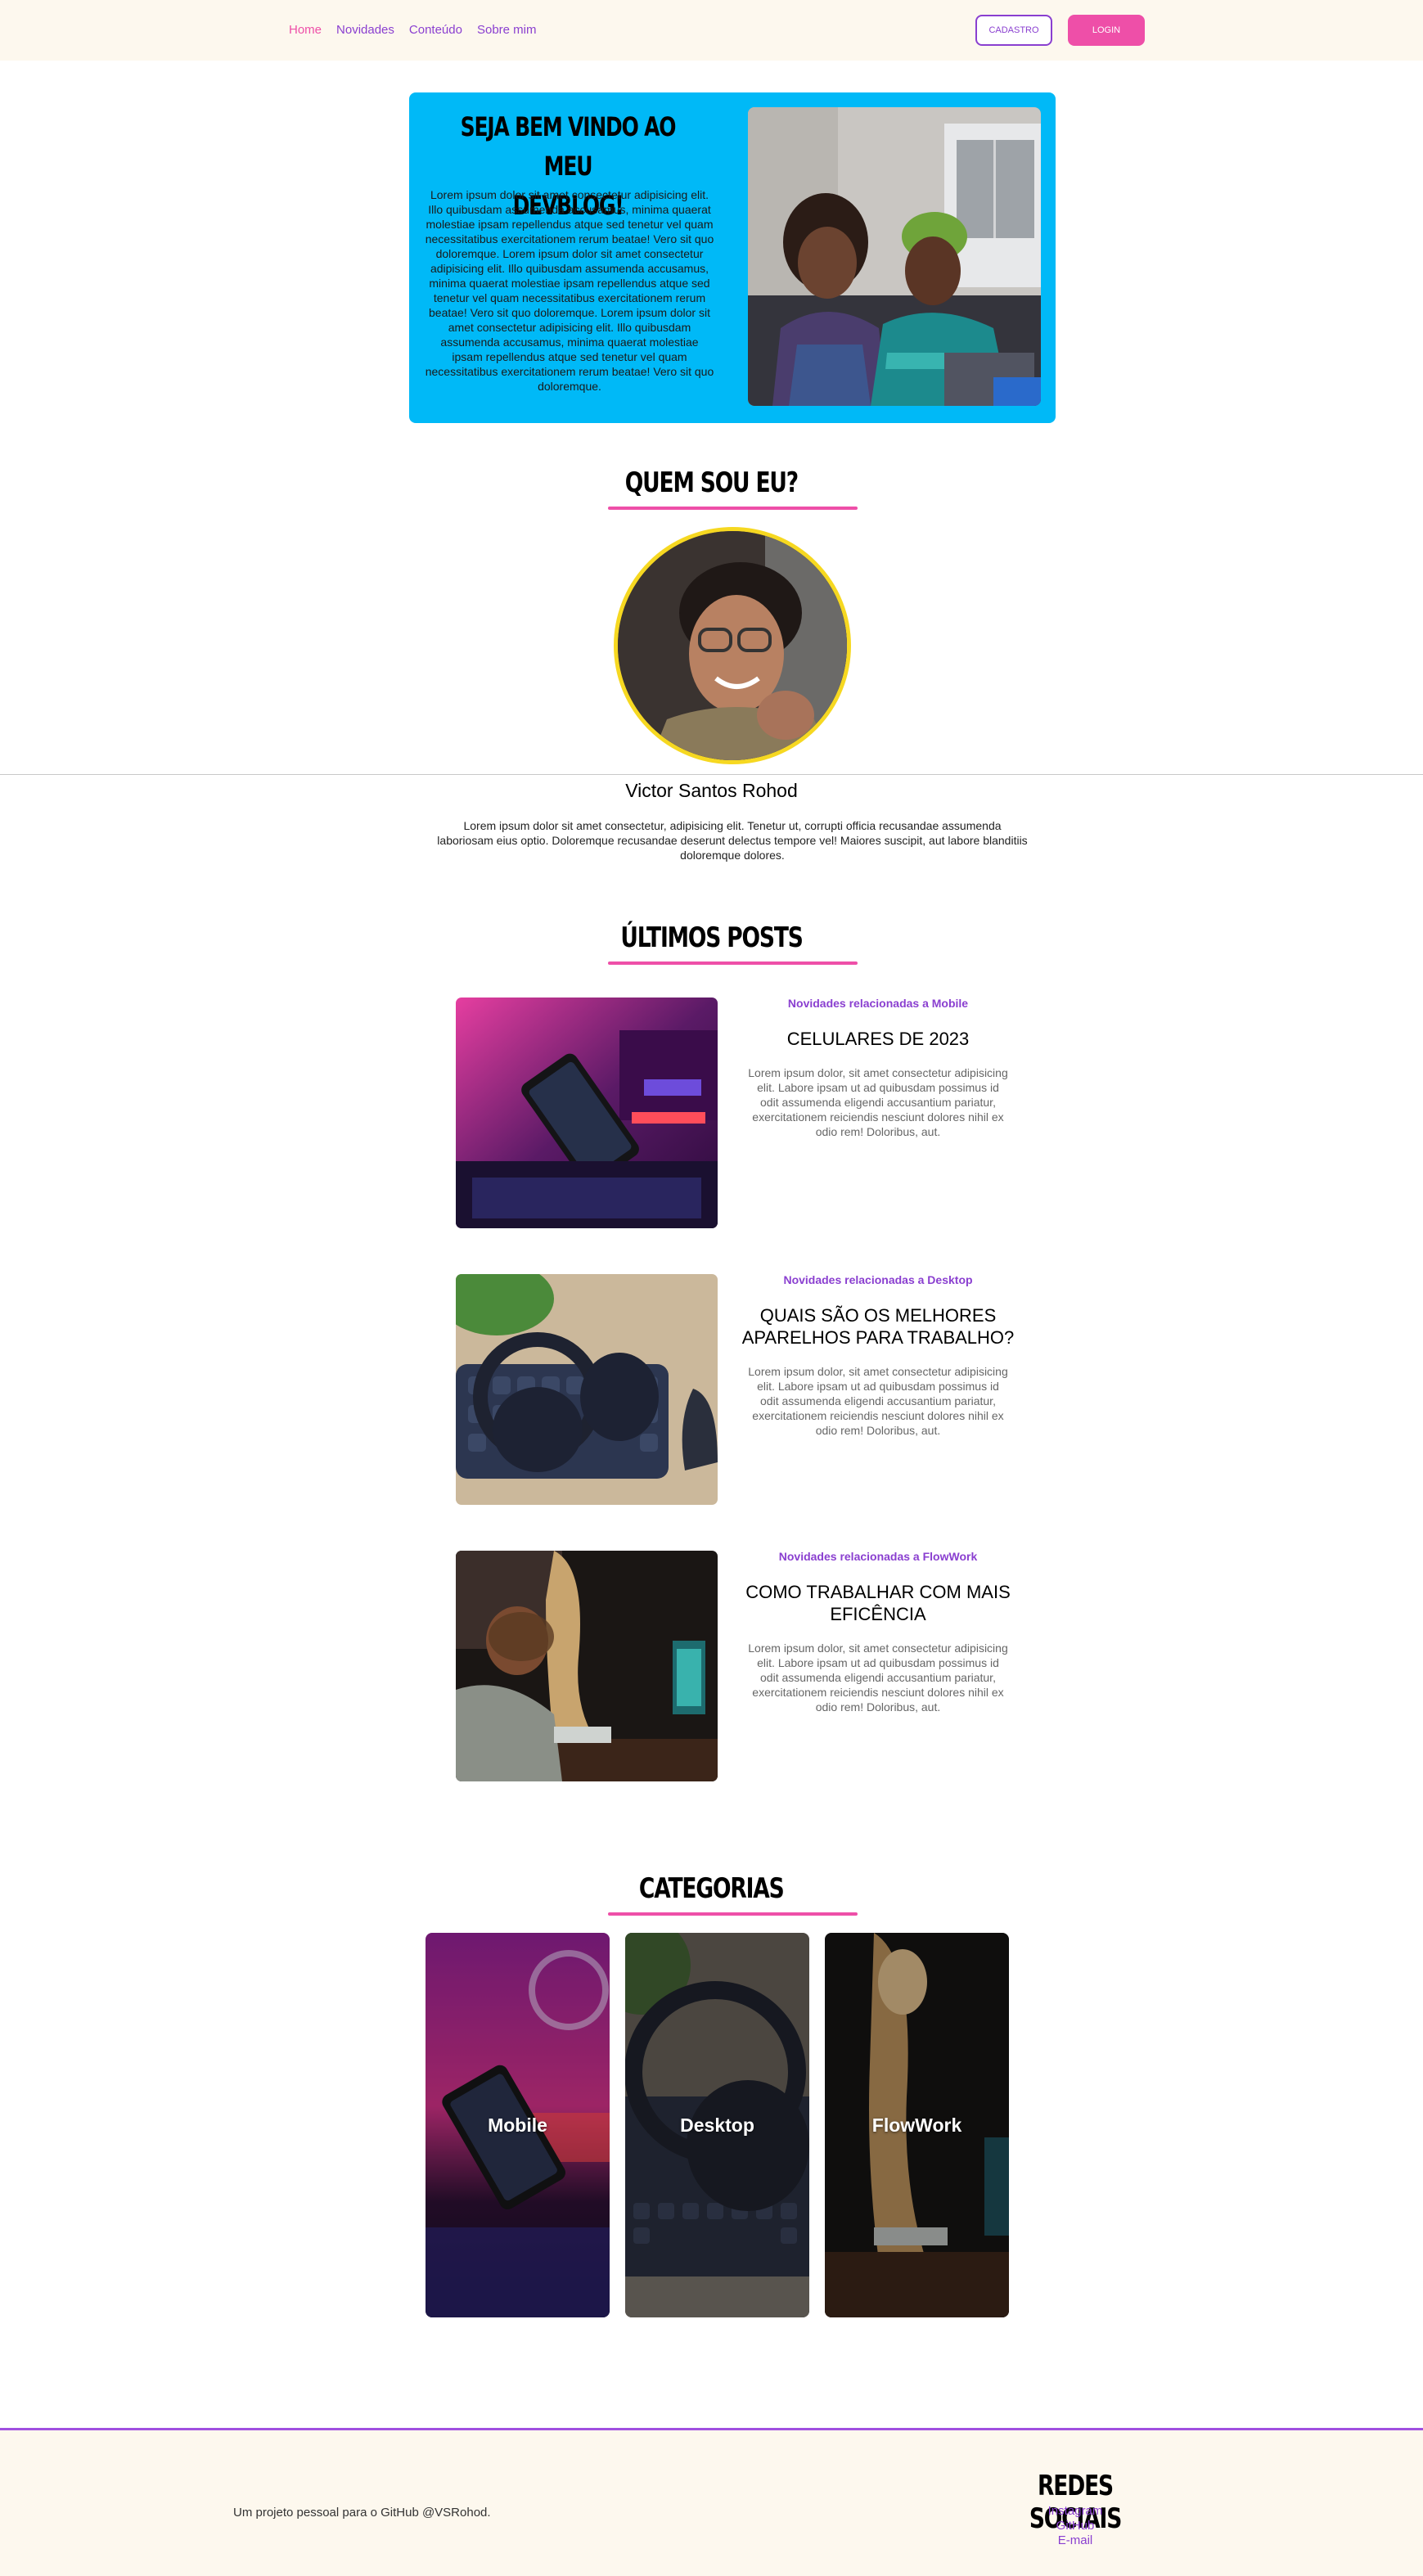  Describe the element at coordinates (733, 963) in the screenshot. I see `posts-heading-underline` at that location.